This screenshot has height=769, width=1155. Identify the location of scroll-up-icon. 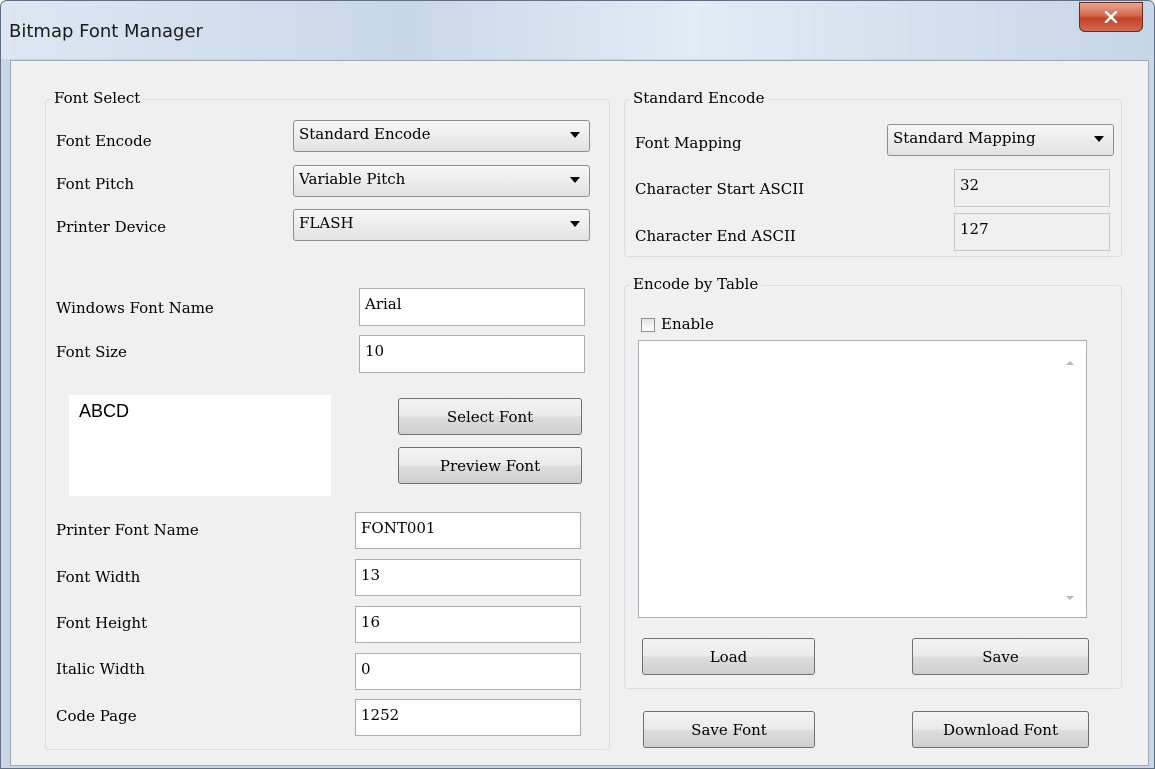
(1070, 363).